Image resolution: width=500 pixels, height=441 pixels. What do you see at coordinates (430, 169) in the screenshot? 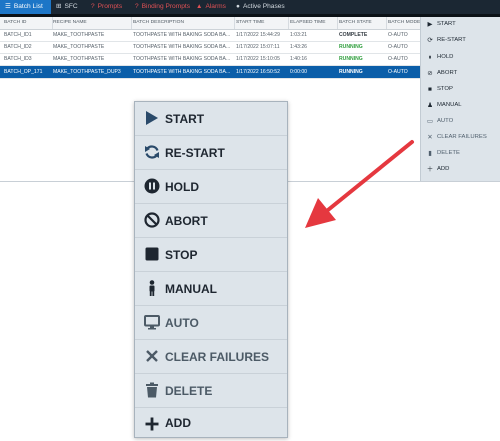
I see `plus-icon: ＋` at bounding box center [430, 169].